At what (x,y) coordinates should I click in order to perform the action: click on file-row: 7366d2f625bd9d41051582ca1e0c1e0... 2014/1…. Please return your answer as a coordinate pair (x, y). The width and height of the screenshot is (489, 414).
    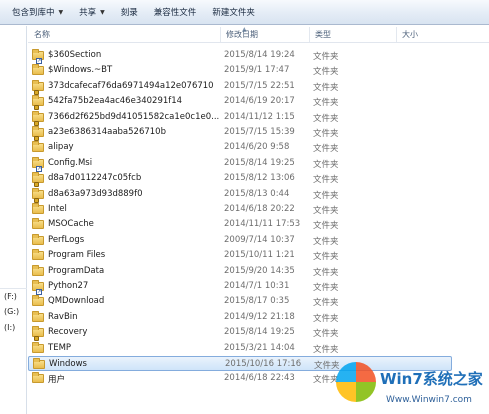
    Looking at the image, I should click on (240, 118).